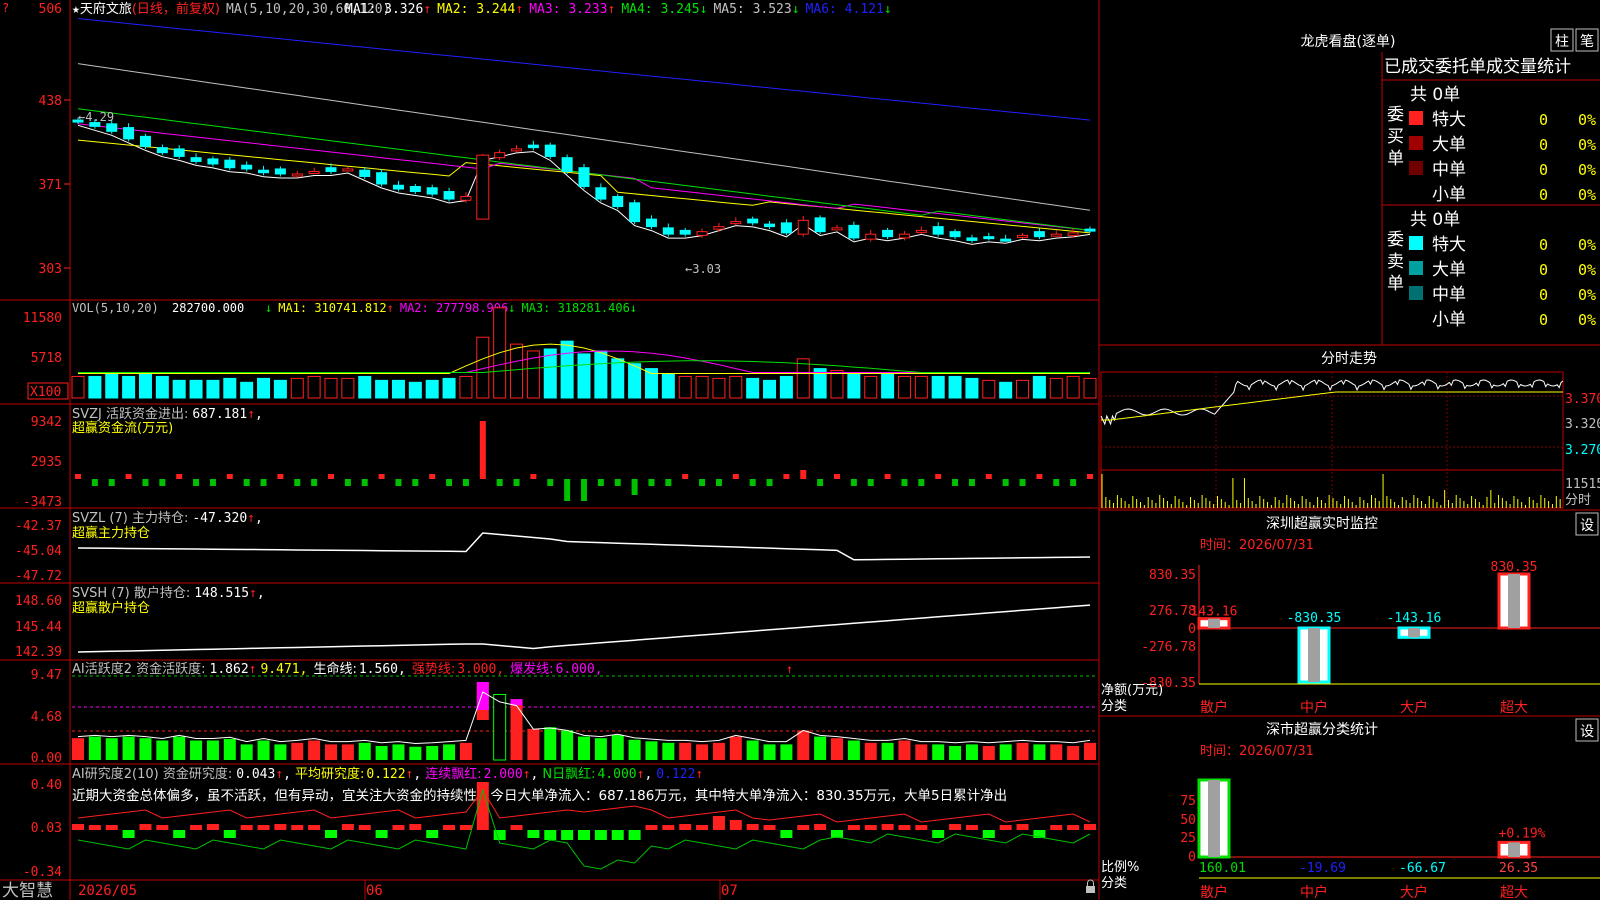  I want to click on sell-side-label: 委, so click(1395, 240).